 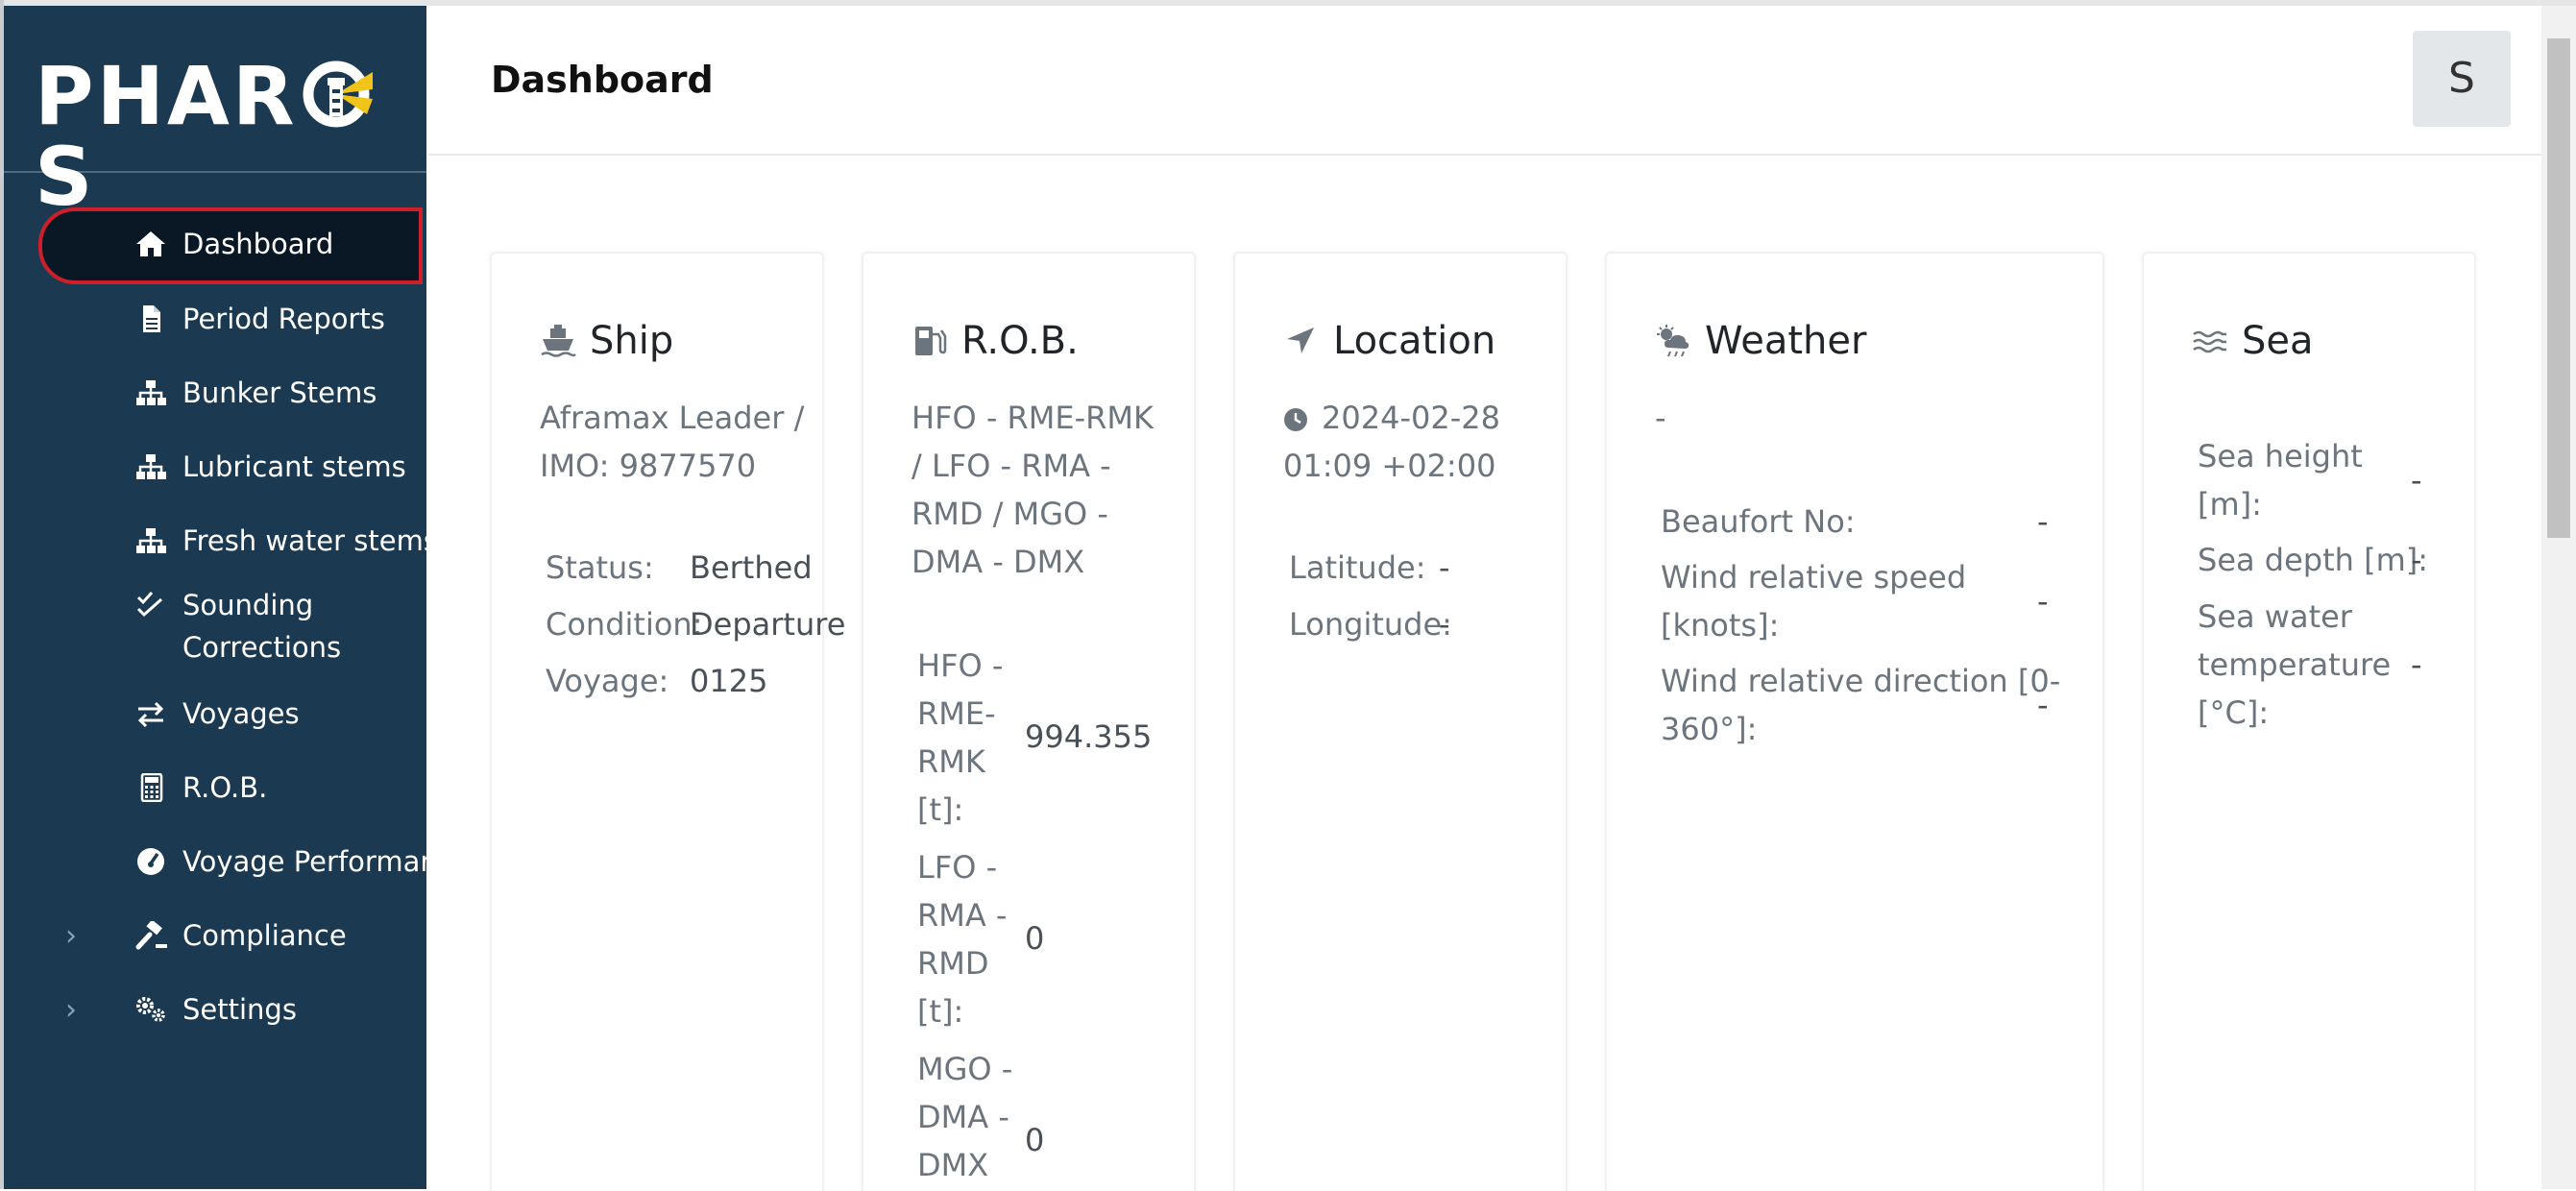 I want to click on sidebar-item-dashboard: Dashboard, so click(x=230, y=245).